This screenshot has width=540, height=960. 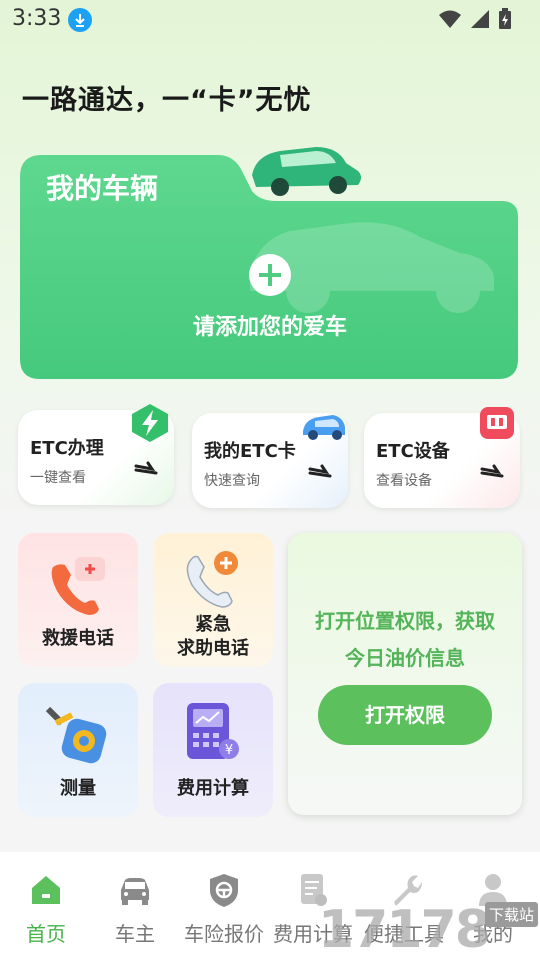 What do you see at coordinates (405, 674) in the screenshot?
I see `location-permission-panel: 打开位置权限，获取 今日油价信息 打开权限` at bounding box center [405, 674].